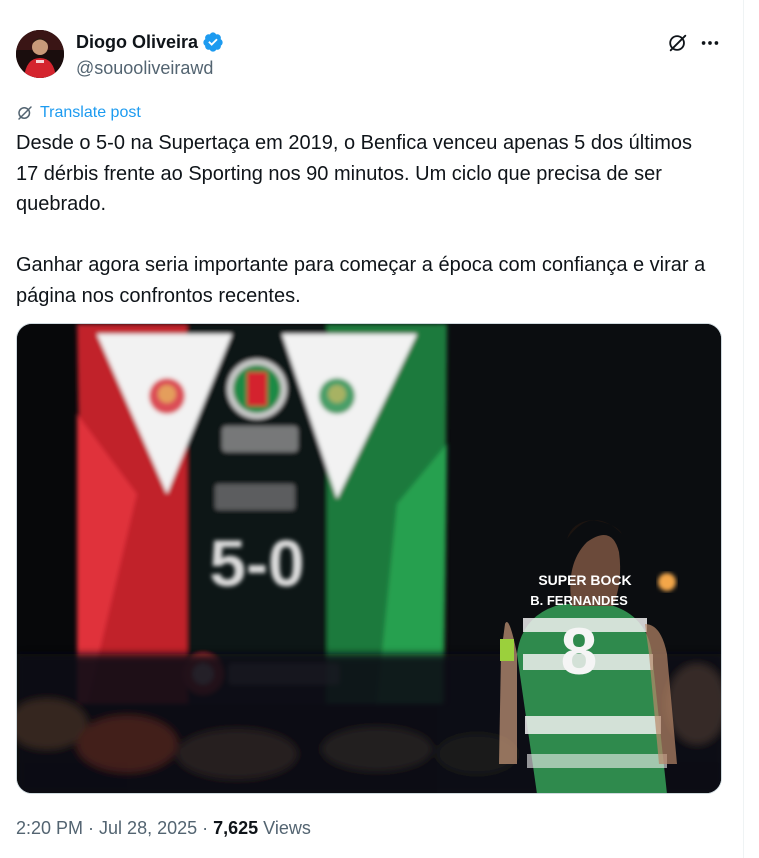 The width and height of the screenshot is (759, 858). What do you see at coordinates (236, 828) in the screenshot?
I see `views-count: 7,625` at bounding box center [236, 828].